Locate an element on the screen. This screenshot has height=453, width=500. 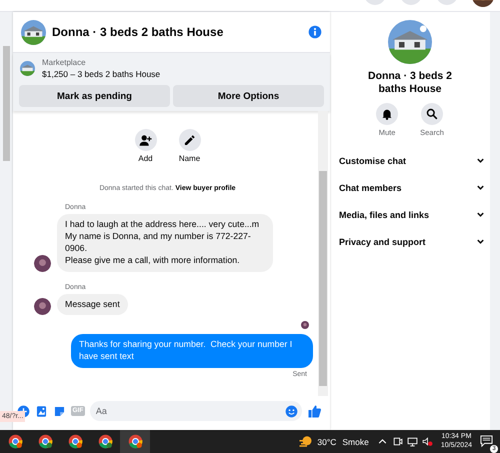
message-bubble: I had to laugh at the address here.... very cute...m My name is Donna, and my number is 772-227-0906. Please give me a call, with more information. is located at coordinates (165, 243).